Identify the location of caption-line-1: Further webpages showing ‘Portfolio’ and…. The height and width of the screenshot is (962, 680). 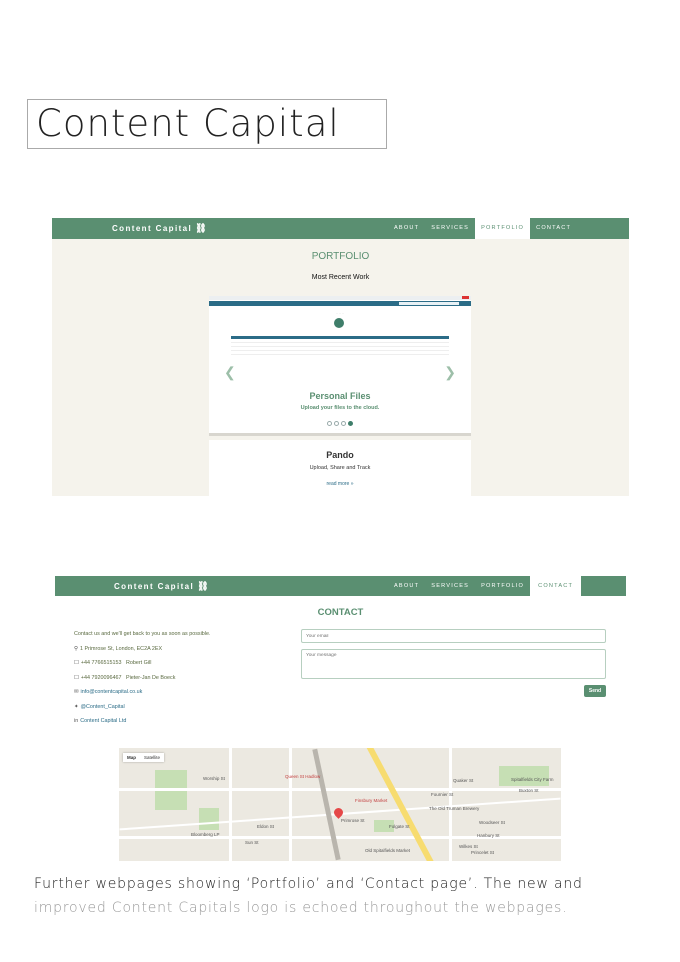
(308, 884).